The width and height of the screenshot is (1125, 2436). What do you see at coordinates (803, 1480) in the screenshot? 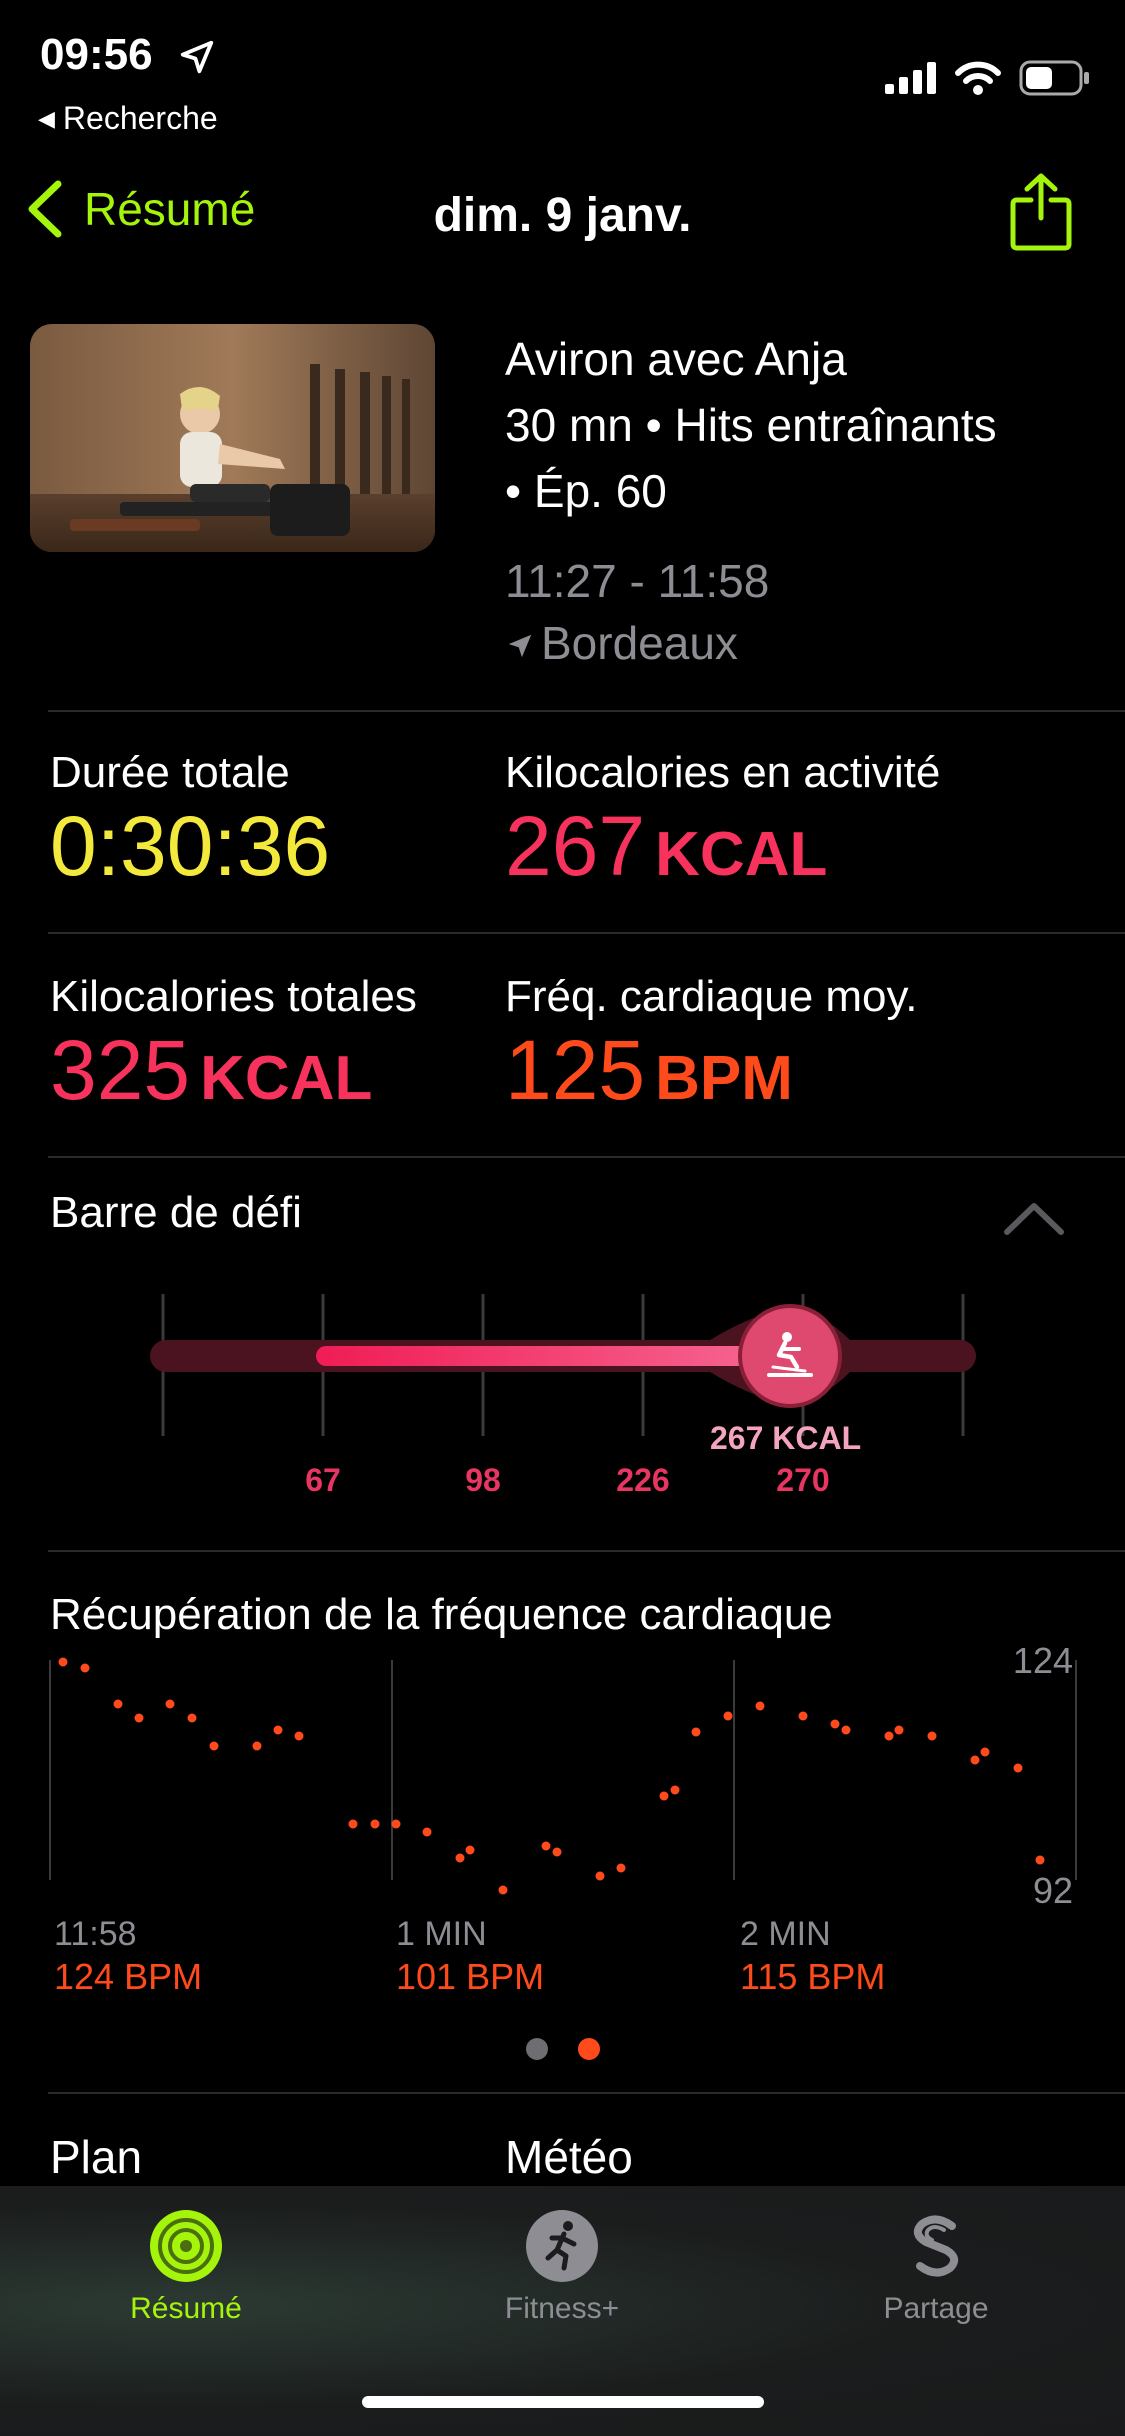
I see `challenge-marker-label: 270` at bounding box center [803, 1480].